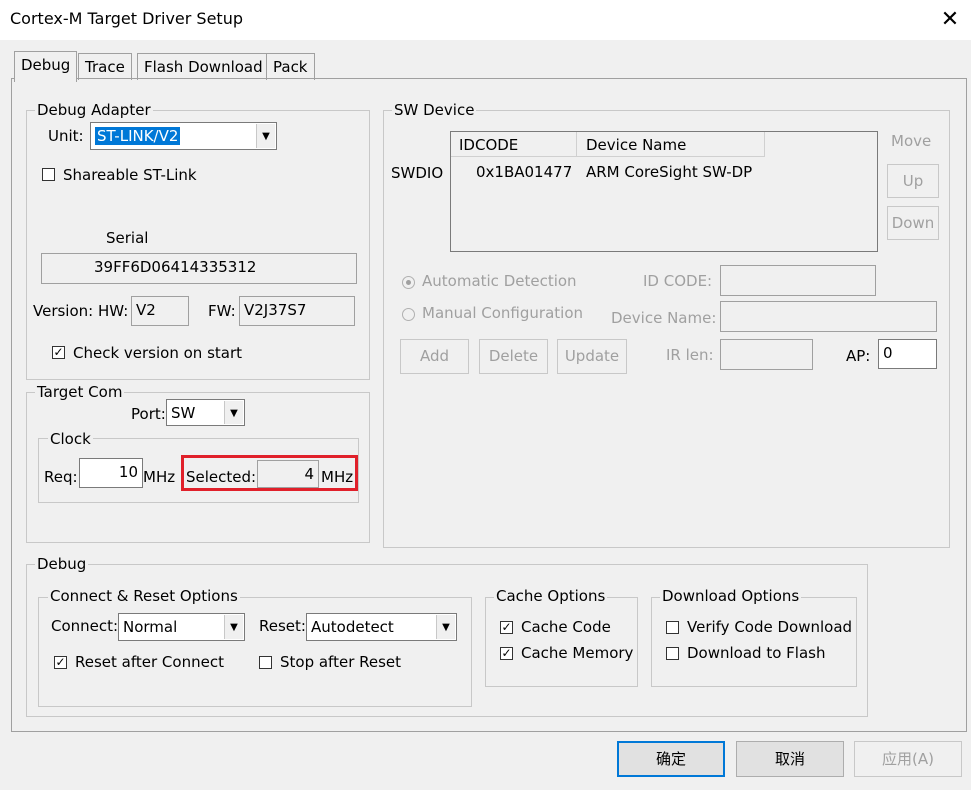 This screenshot has width=971, height=790. Describe the element at coordinates (159, 477) in the screenshot. I see `req-unit: MHz` at that location.